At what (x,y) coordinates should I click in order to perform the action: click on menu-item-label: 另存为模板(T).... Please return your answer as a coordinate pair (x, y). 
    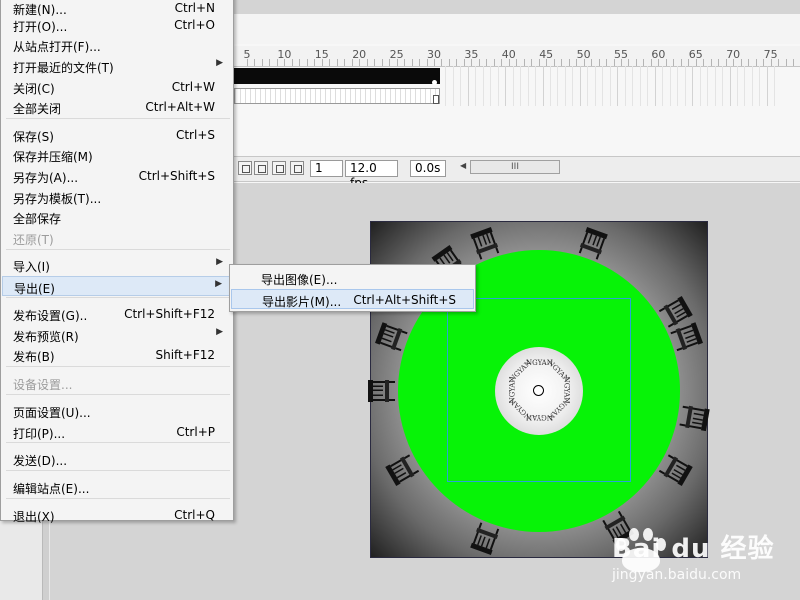
    Looking at the image, I should click on (57, 199).